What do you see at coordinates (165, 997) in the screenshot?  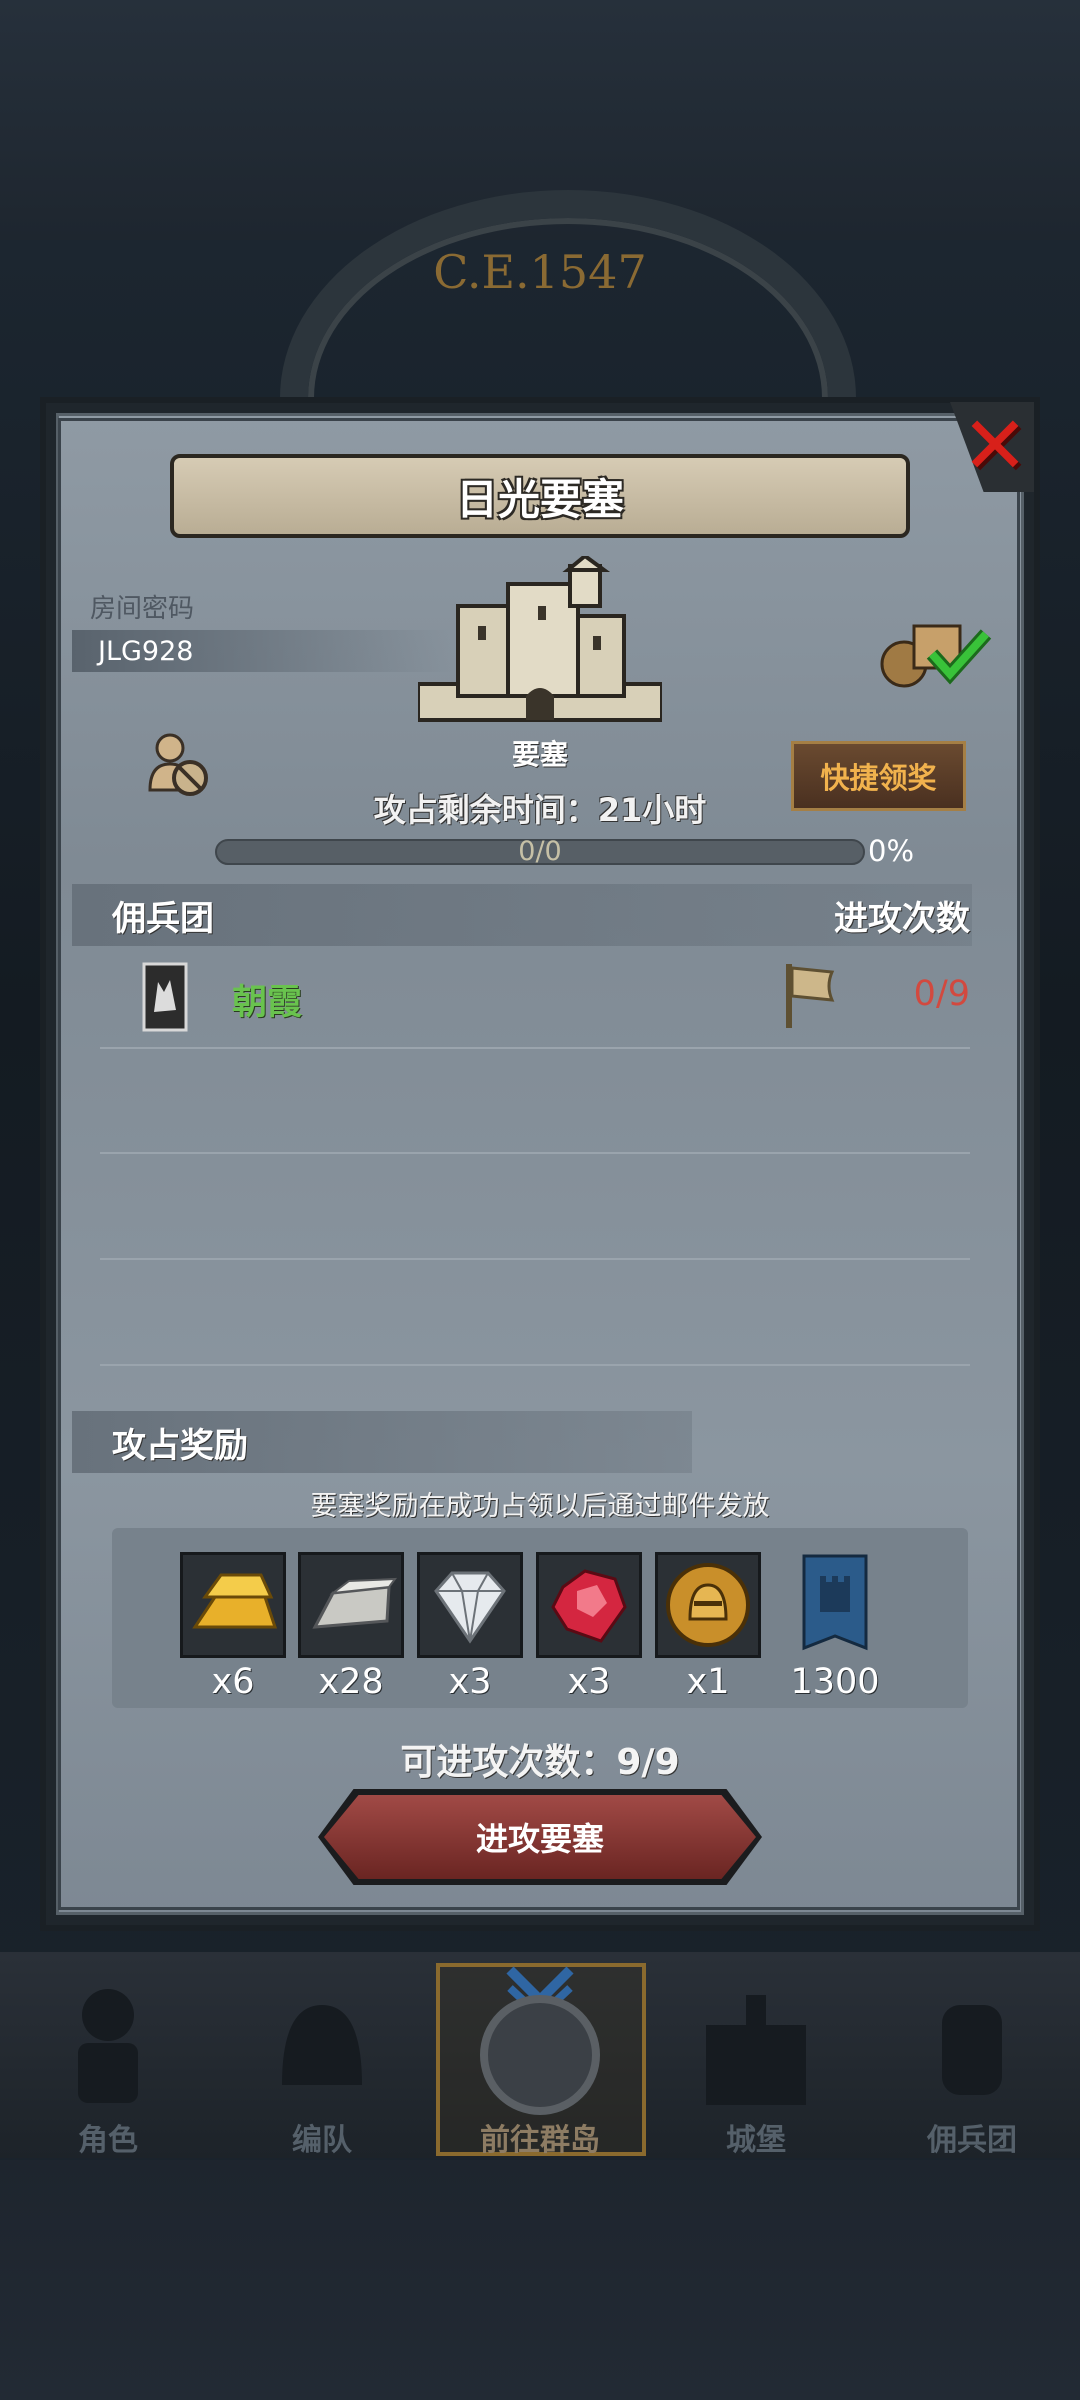 I see `wolf-banner-icon` at bounding box center [165, 997].